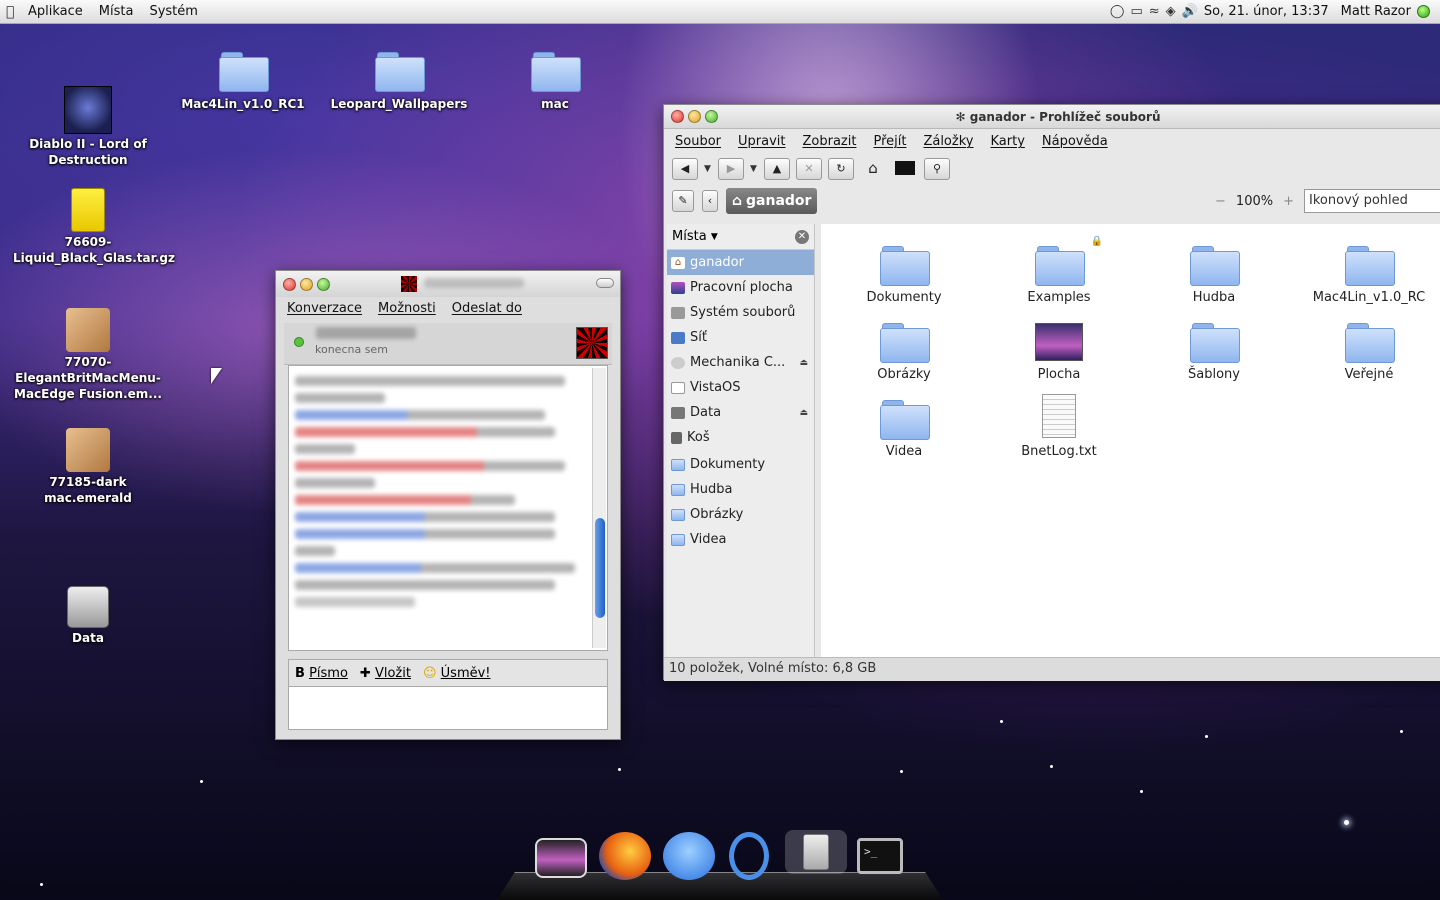 The width and height of the screenshot is (1440, 900). What do you see at coordinates (740, 464) in the screenshot?
I see `sidebar-bookmark-documents: Dokumenty` at bounding box center [740, 464].